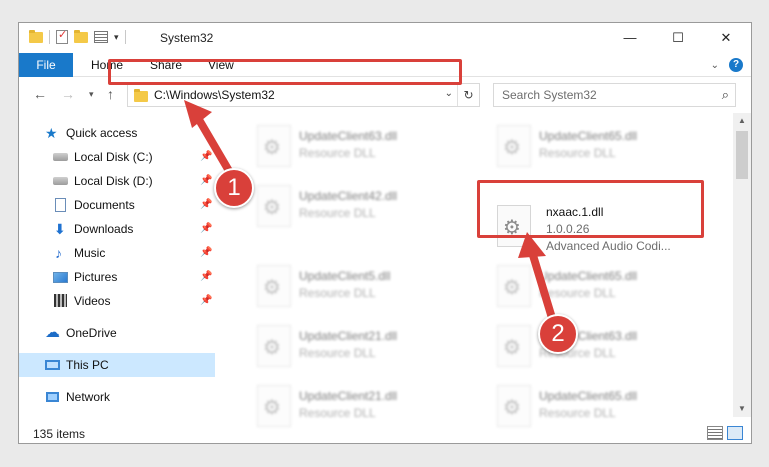 This screenshot has height=467, width=769. I want to click on sidebar-item-local-disk-c: Local Disk (C:) 📌, so click(117, 157).